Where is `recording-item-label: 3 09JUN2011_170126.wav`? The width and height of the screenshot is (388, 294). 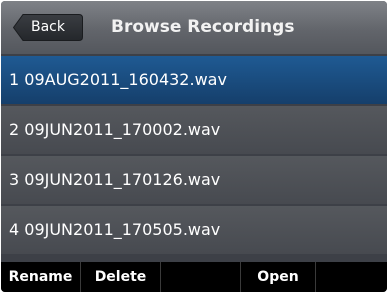 recording-item-label: 3 09JUN2011_170126.wav is located at coordinates (115, 179).